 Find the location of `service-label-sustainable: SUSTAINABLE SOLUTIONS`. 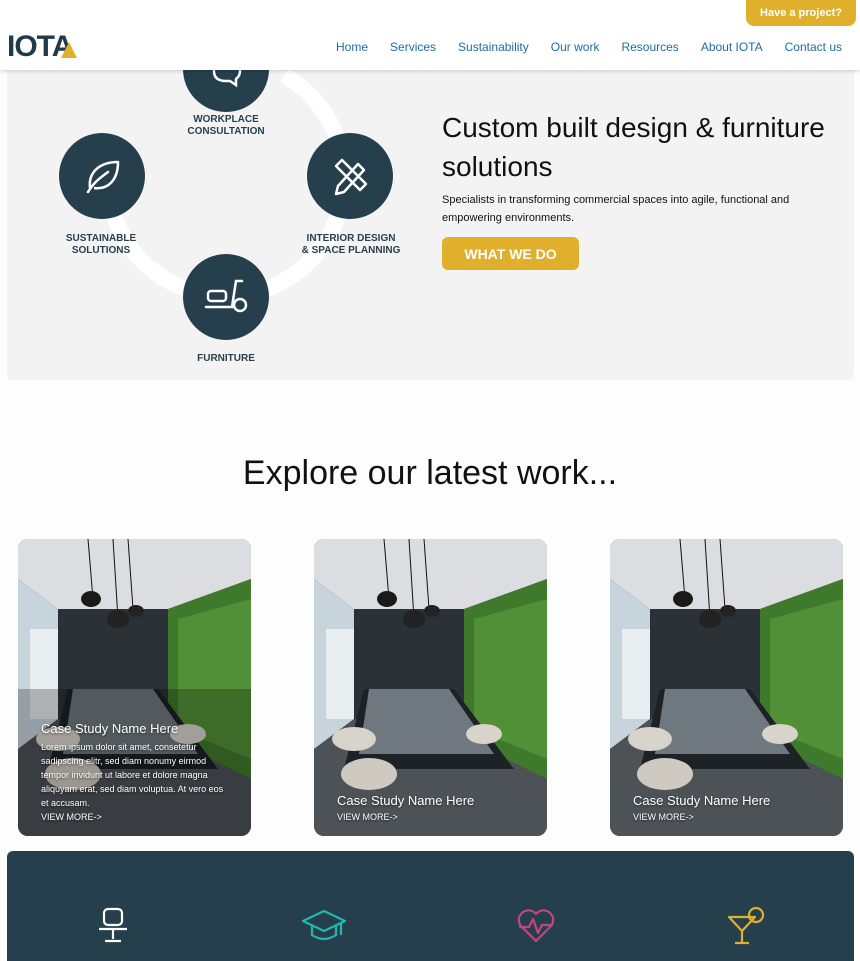

service-label-sustainable: SUSTAINABLE SOLUTIONS is located at coordinates (101, 244).